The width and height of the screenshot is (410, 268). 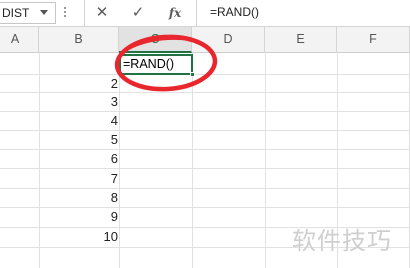 What do you see at coordinates (228, 40) in the screenshot?
I see `column-header-d: D` at bounding box center [228, 40].